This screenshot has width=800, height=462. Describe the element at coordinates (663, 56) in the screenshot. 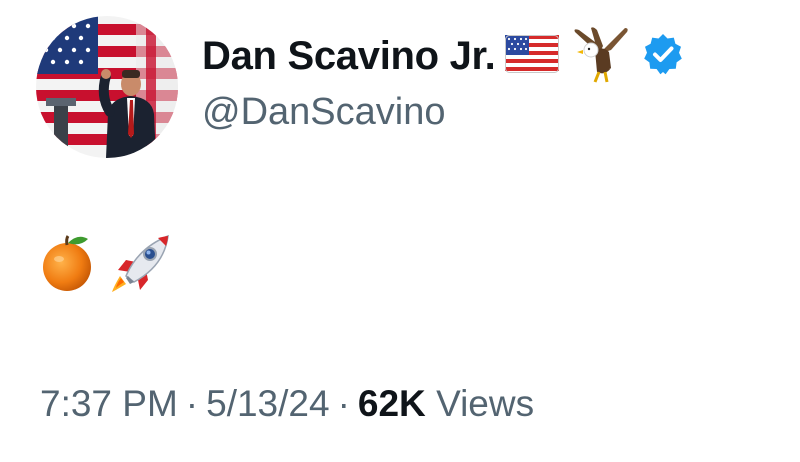

I see `verified-badge-icon` at that location.